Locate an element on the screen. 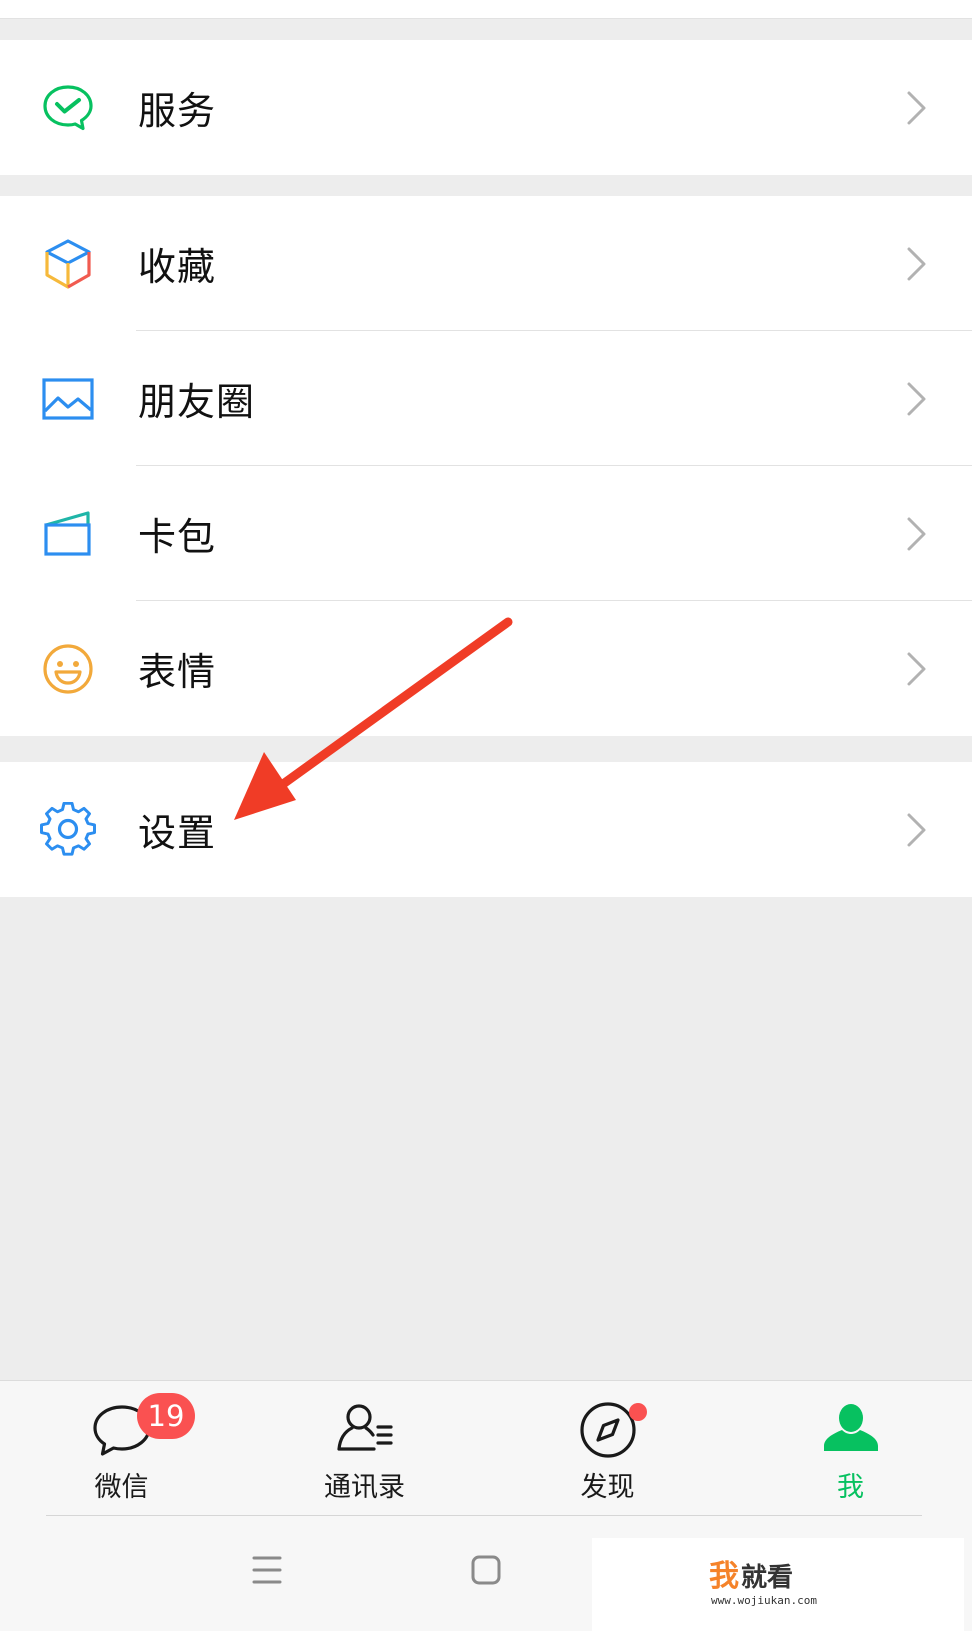 The height and width of the screenshot is (1631, 972). person-icon is located at coordinates (851, 1430).